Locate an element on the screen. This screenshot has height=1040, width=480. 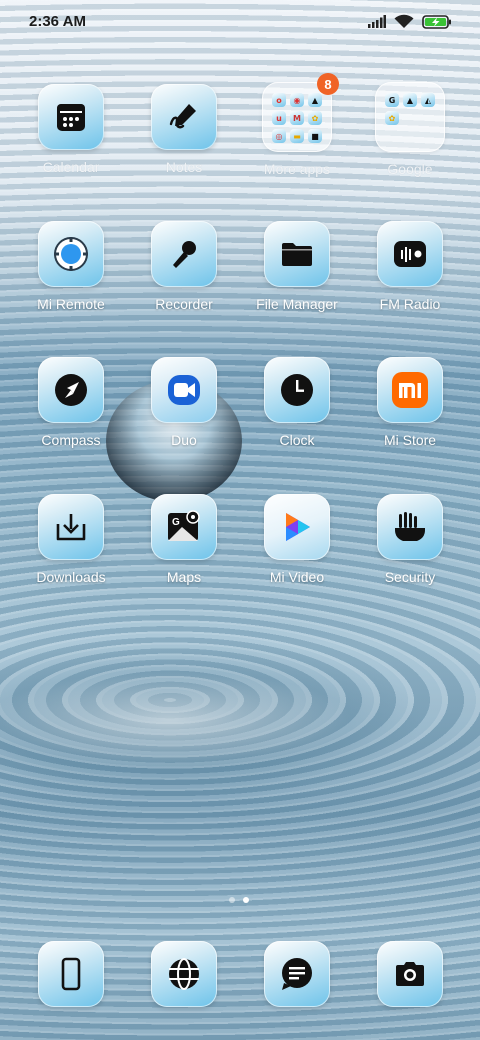
download-icon is located at coordinates (71, 527).